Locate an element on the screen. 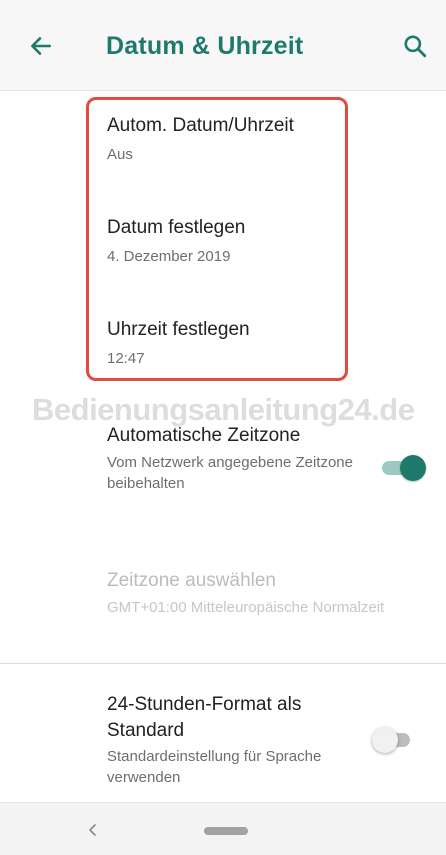  nav-home-pill is located at coordinates (226, 831).